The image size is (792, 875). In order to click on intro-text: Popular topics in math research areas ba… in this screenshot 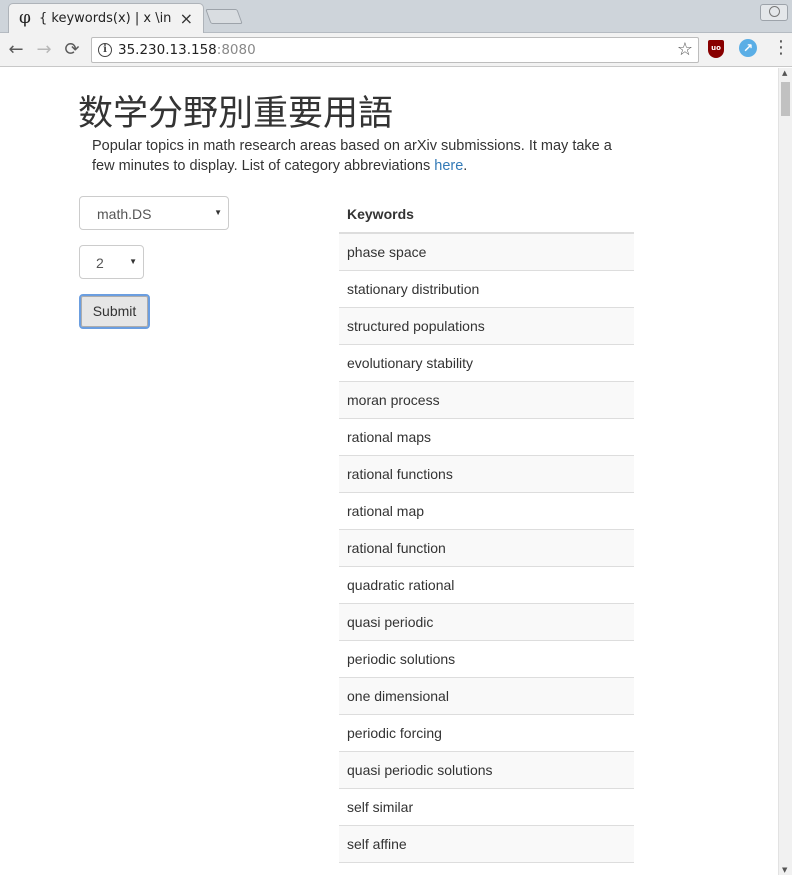, I will do `click(364, 156)`.